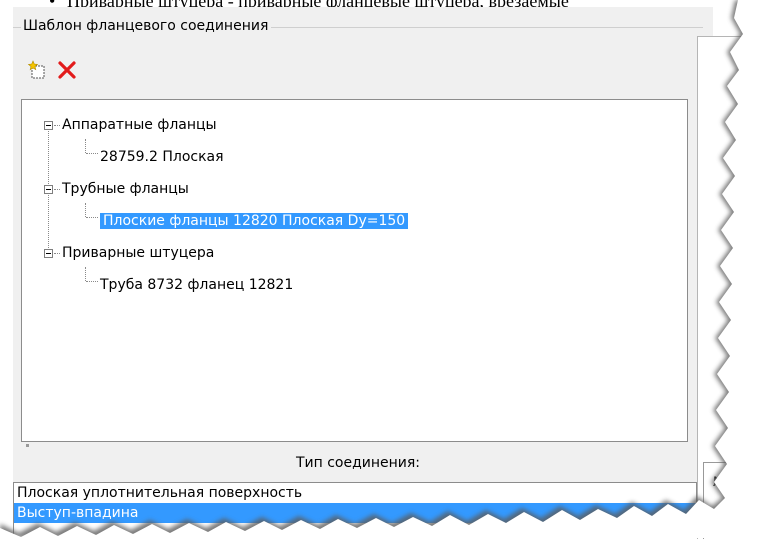 The width and height of the screenshot is (769, 539). What do you see at coordinates (146, 26) in the screenshot?
I see `group-title: Шаблон фланцевого соединения` at bounding box center [146, 26].